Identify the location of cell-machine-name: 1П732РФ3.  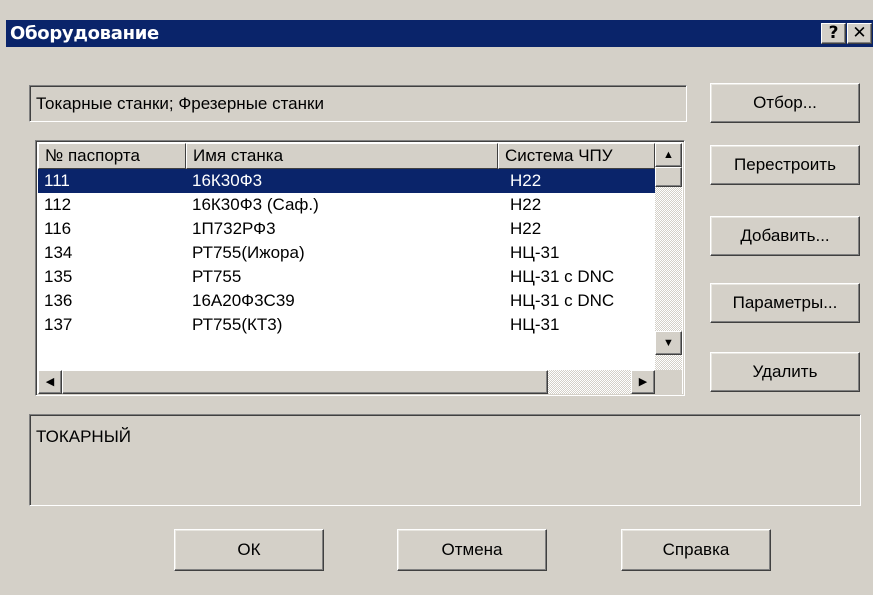
(234, 228).